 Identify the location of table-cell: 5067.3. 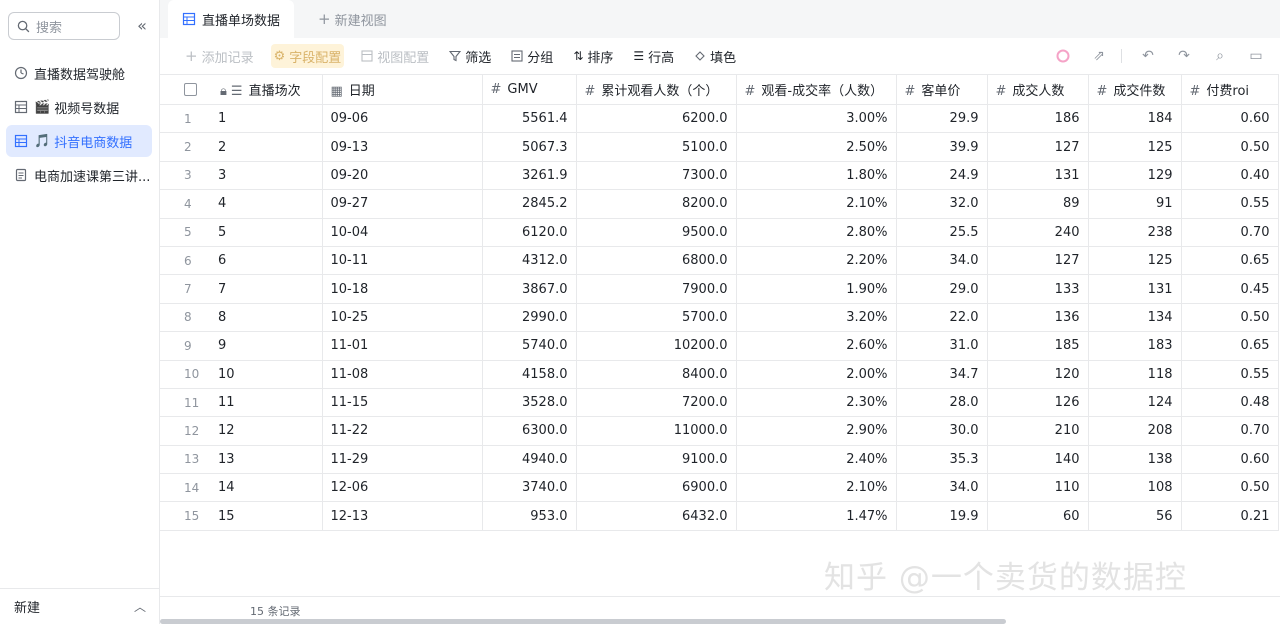
(529, 147).